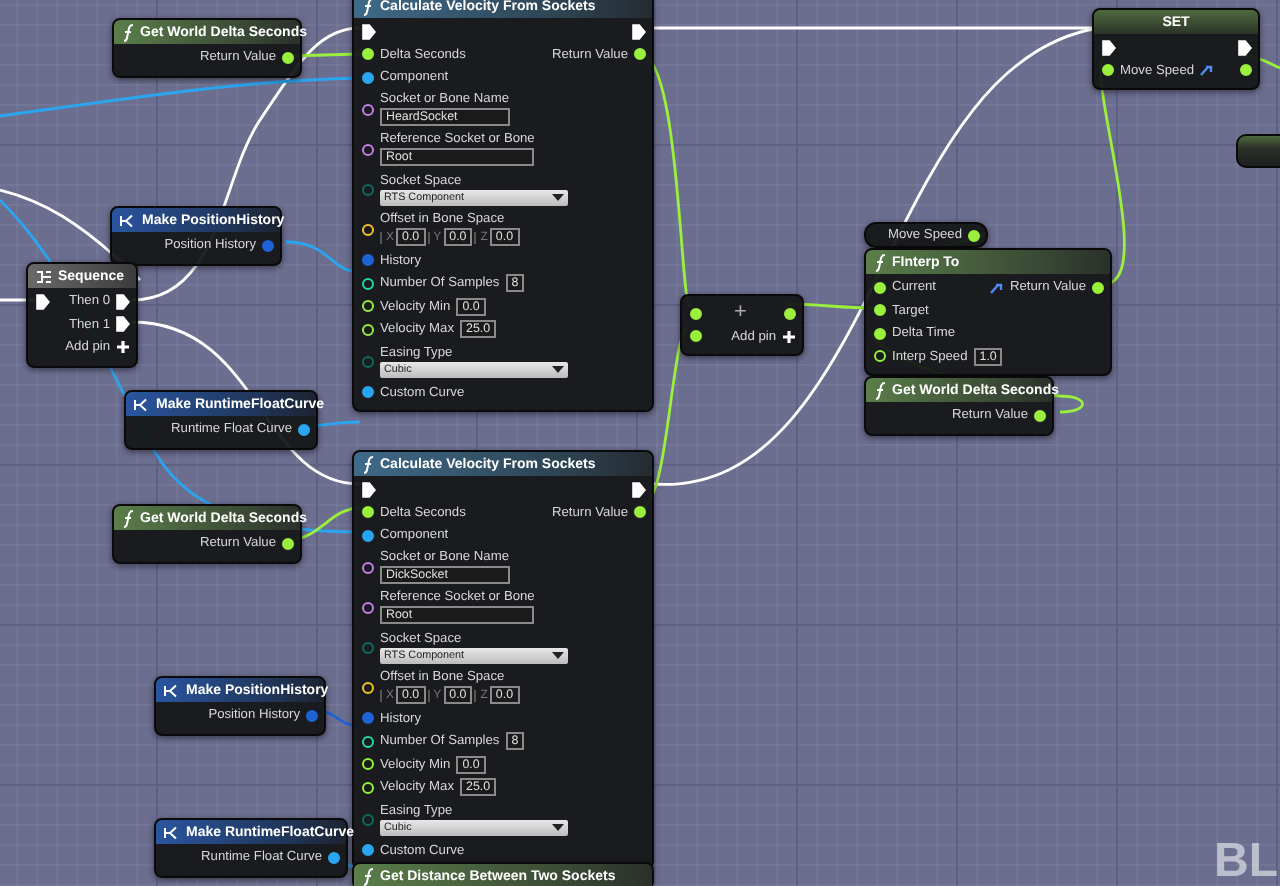  I want to click on sequence-icon, so click(44, 276).